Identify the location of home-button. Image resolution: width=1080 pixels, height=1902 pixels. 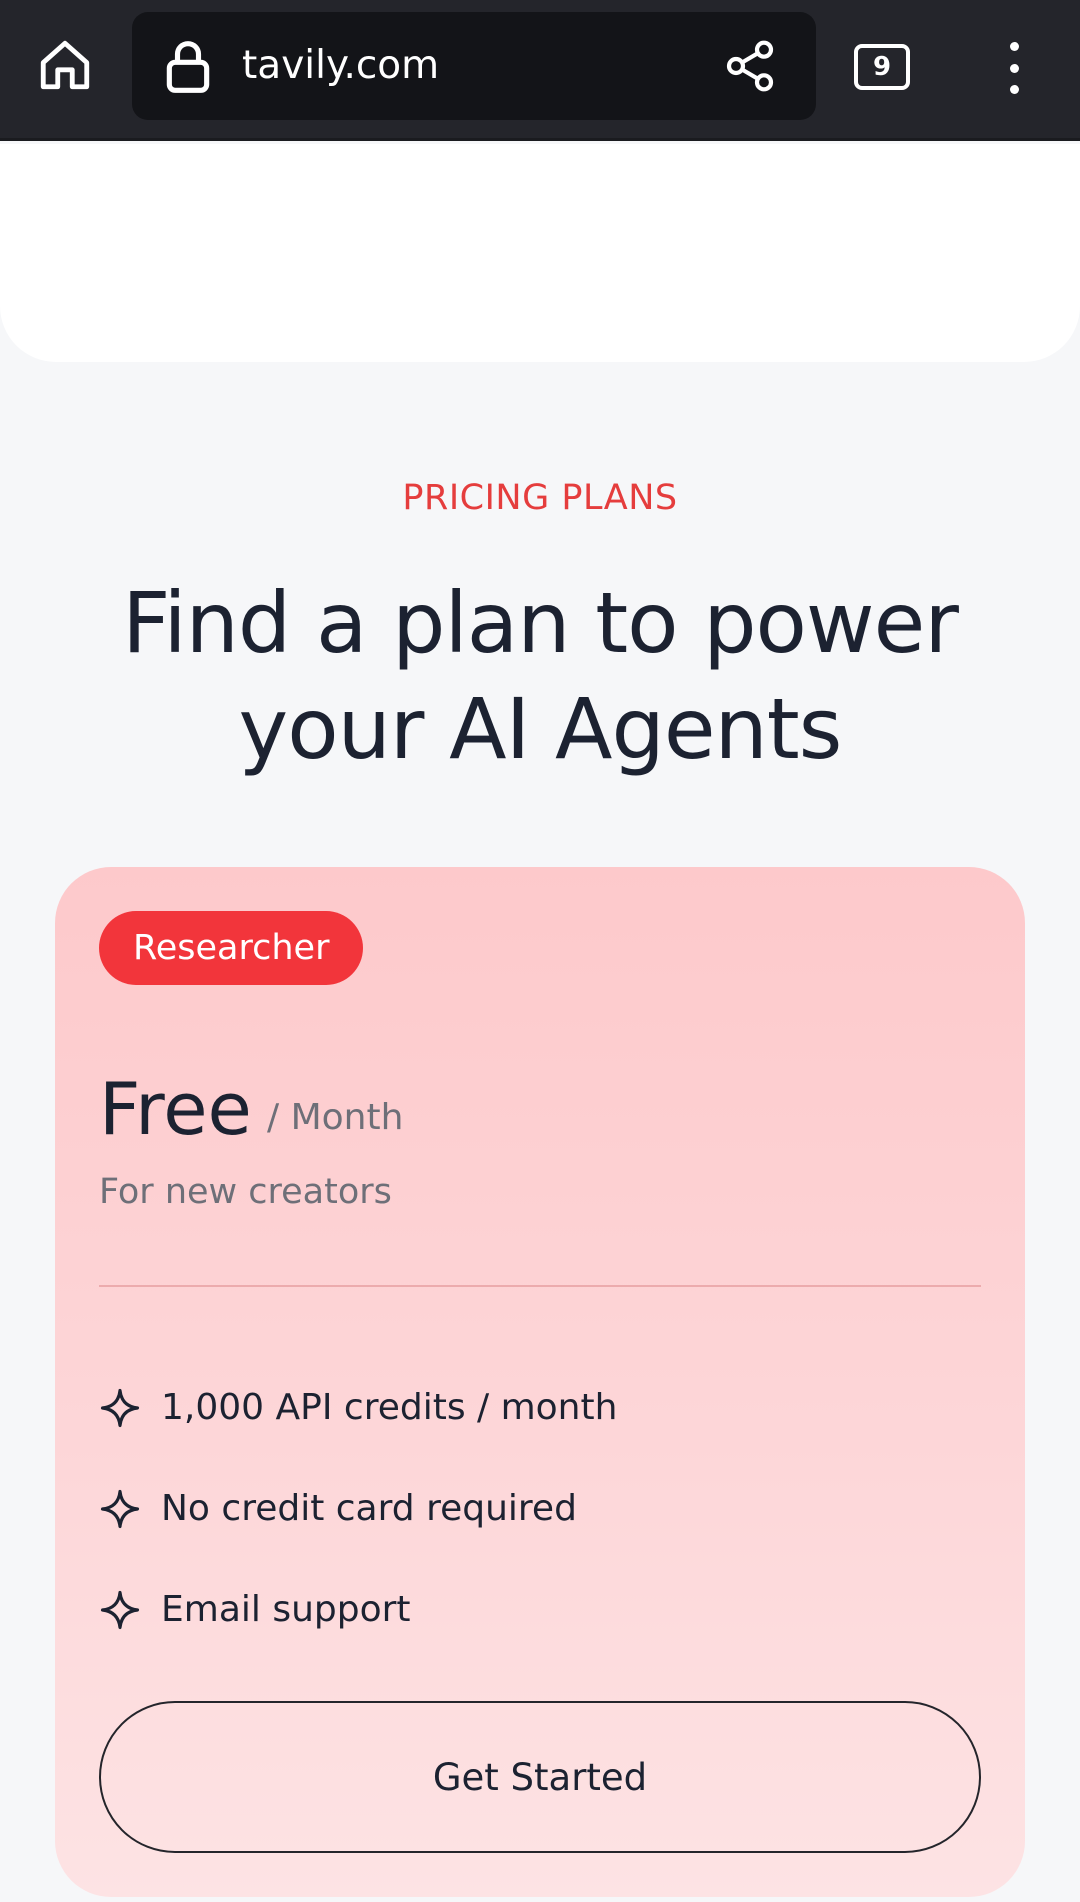
(65, 65).